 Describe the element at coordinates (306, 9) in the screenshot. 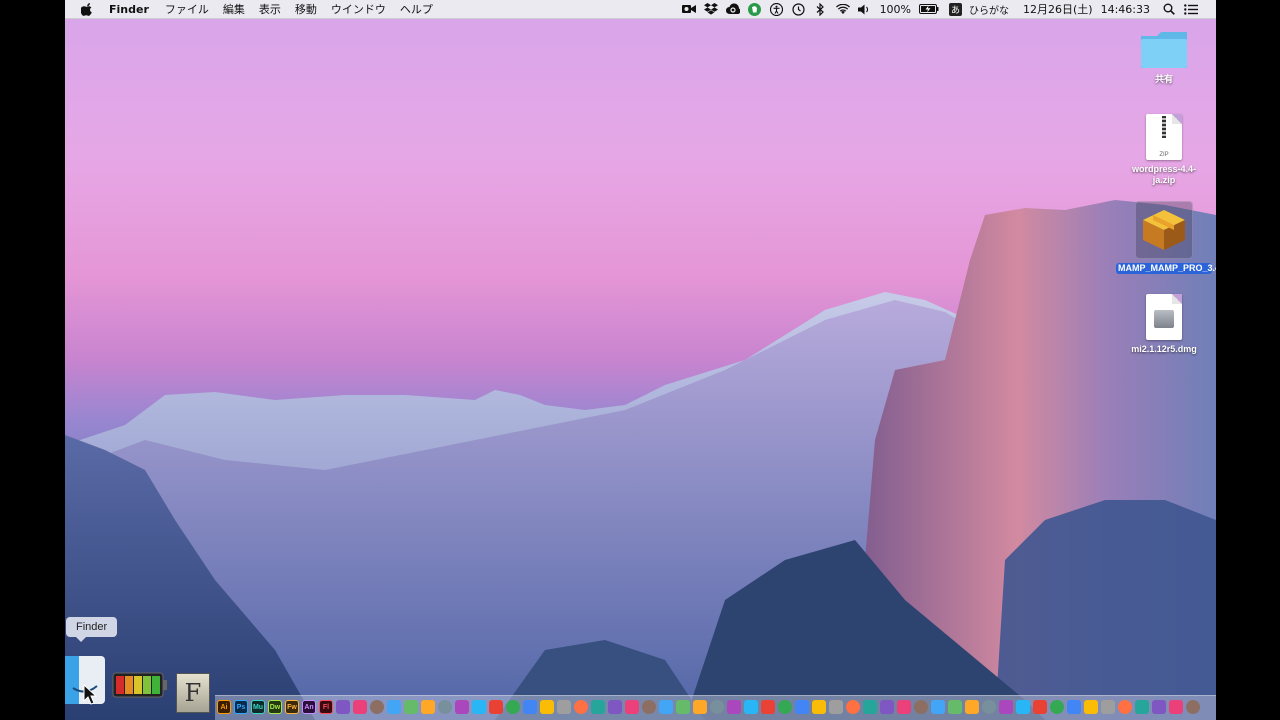

I see `menu-go: 移動` at that location.